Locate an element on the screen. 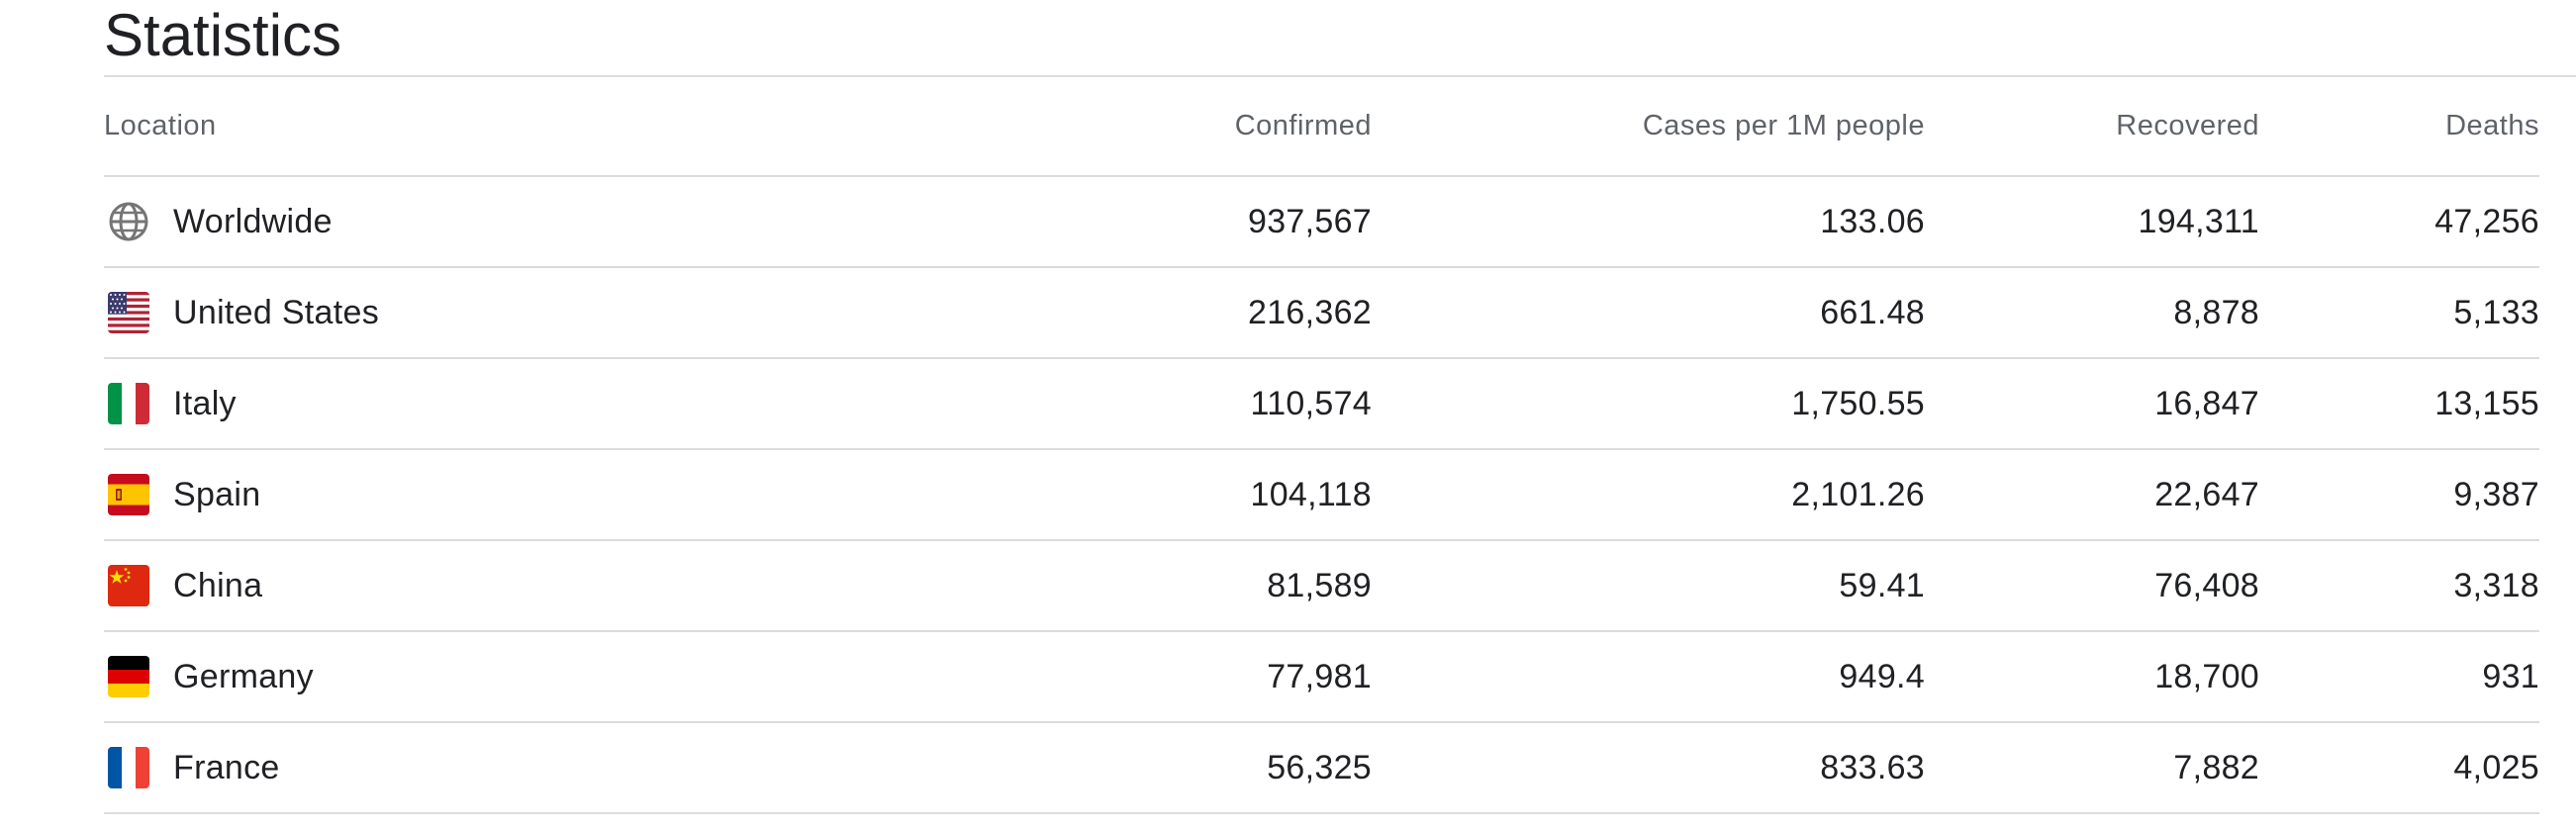 This screenshot has height=829, width=2576. table-row: Germany 77,981 949.4 18,700 931 is located at coordinates (1321, 677).